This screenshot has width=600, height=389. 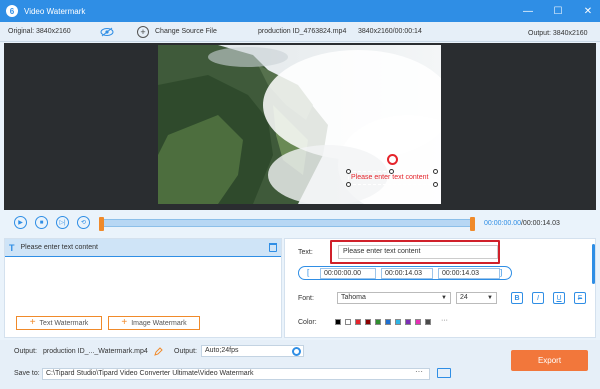 What do you see at coordinates (476, 298) in the screenshot?
I see `font-size-select: 24 ▼` at bounding box center [476, 298].